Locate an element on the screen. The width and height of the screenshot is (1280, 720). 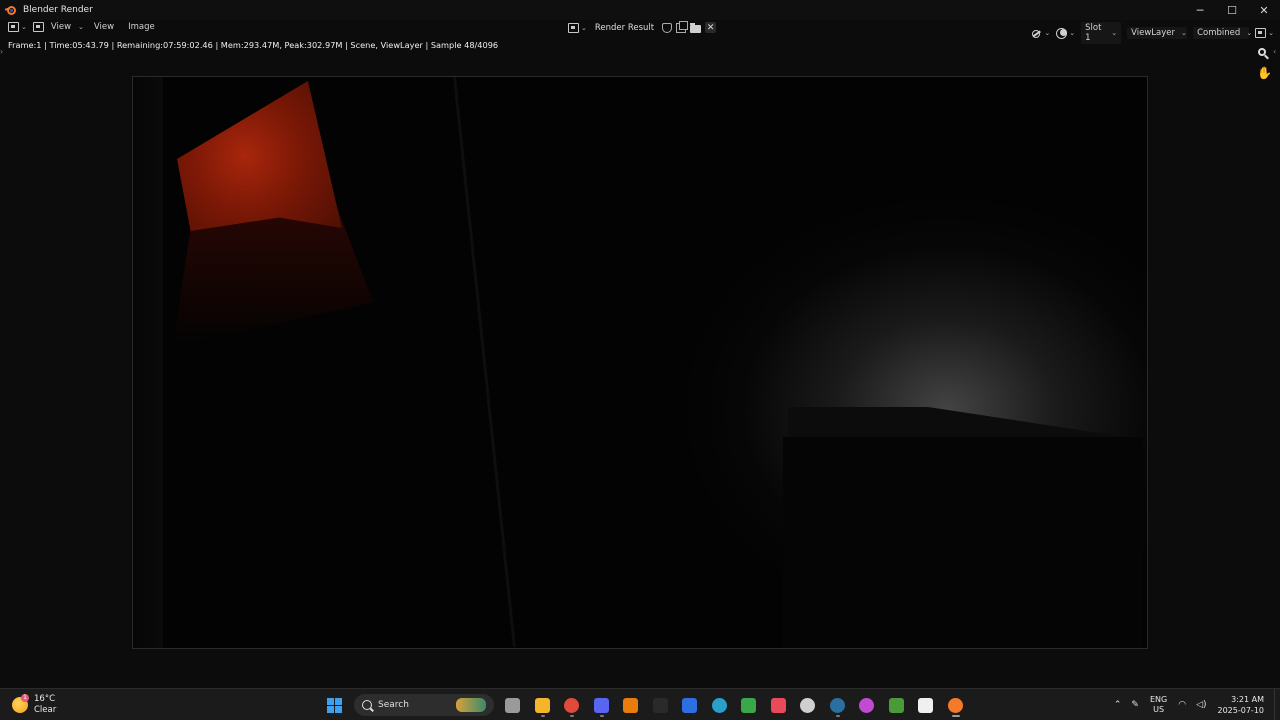
image-browse-icon is located at coordinates (573, 27).